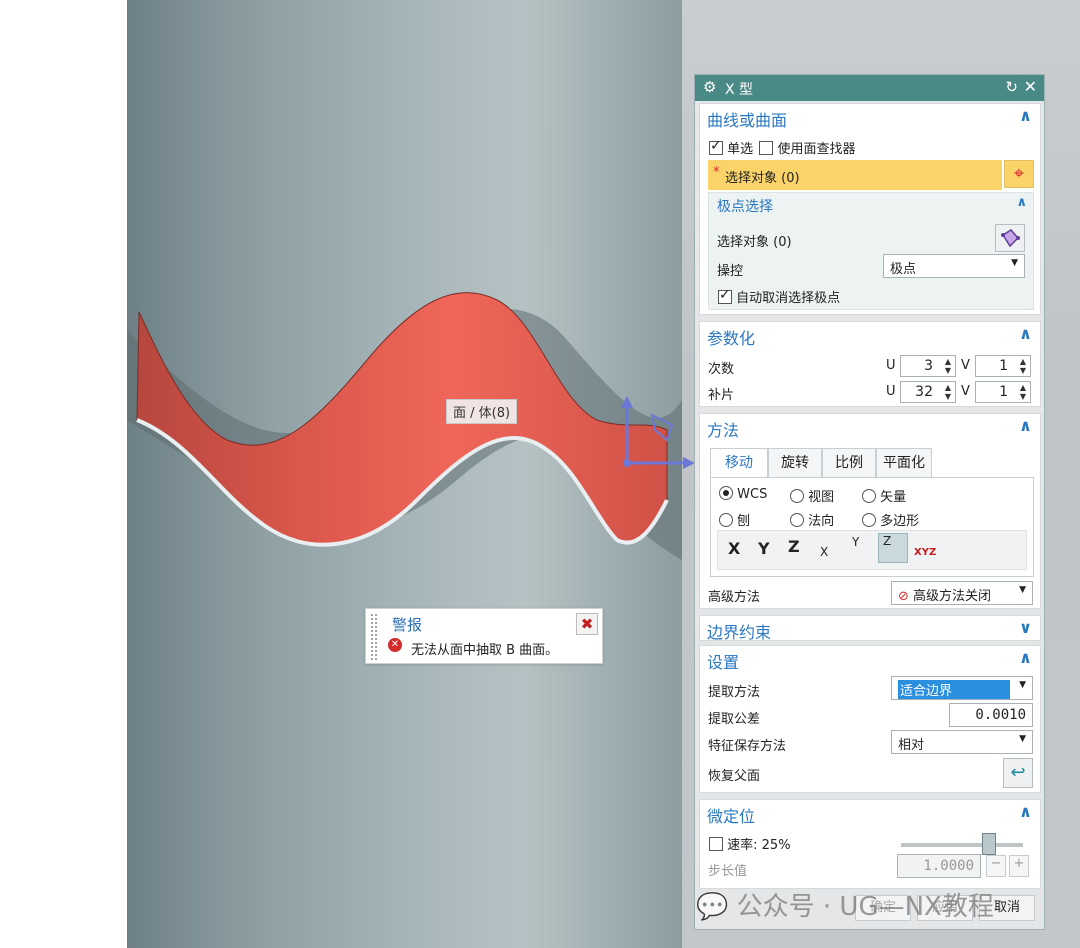 This screenshot has height=948, width=1080. Describe the element at coordinates (1010, 238) in the screenshot. I see `pole-select-button` at that location.